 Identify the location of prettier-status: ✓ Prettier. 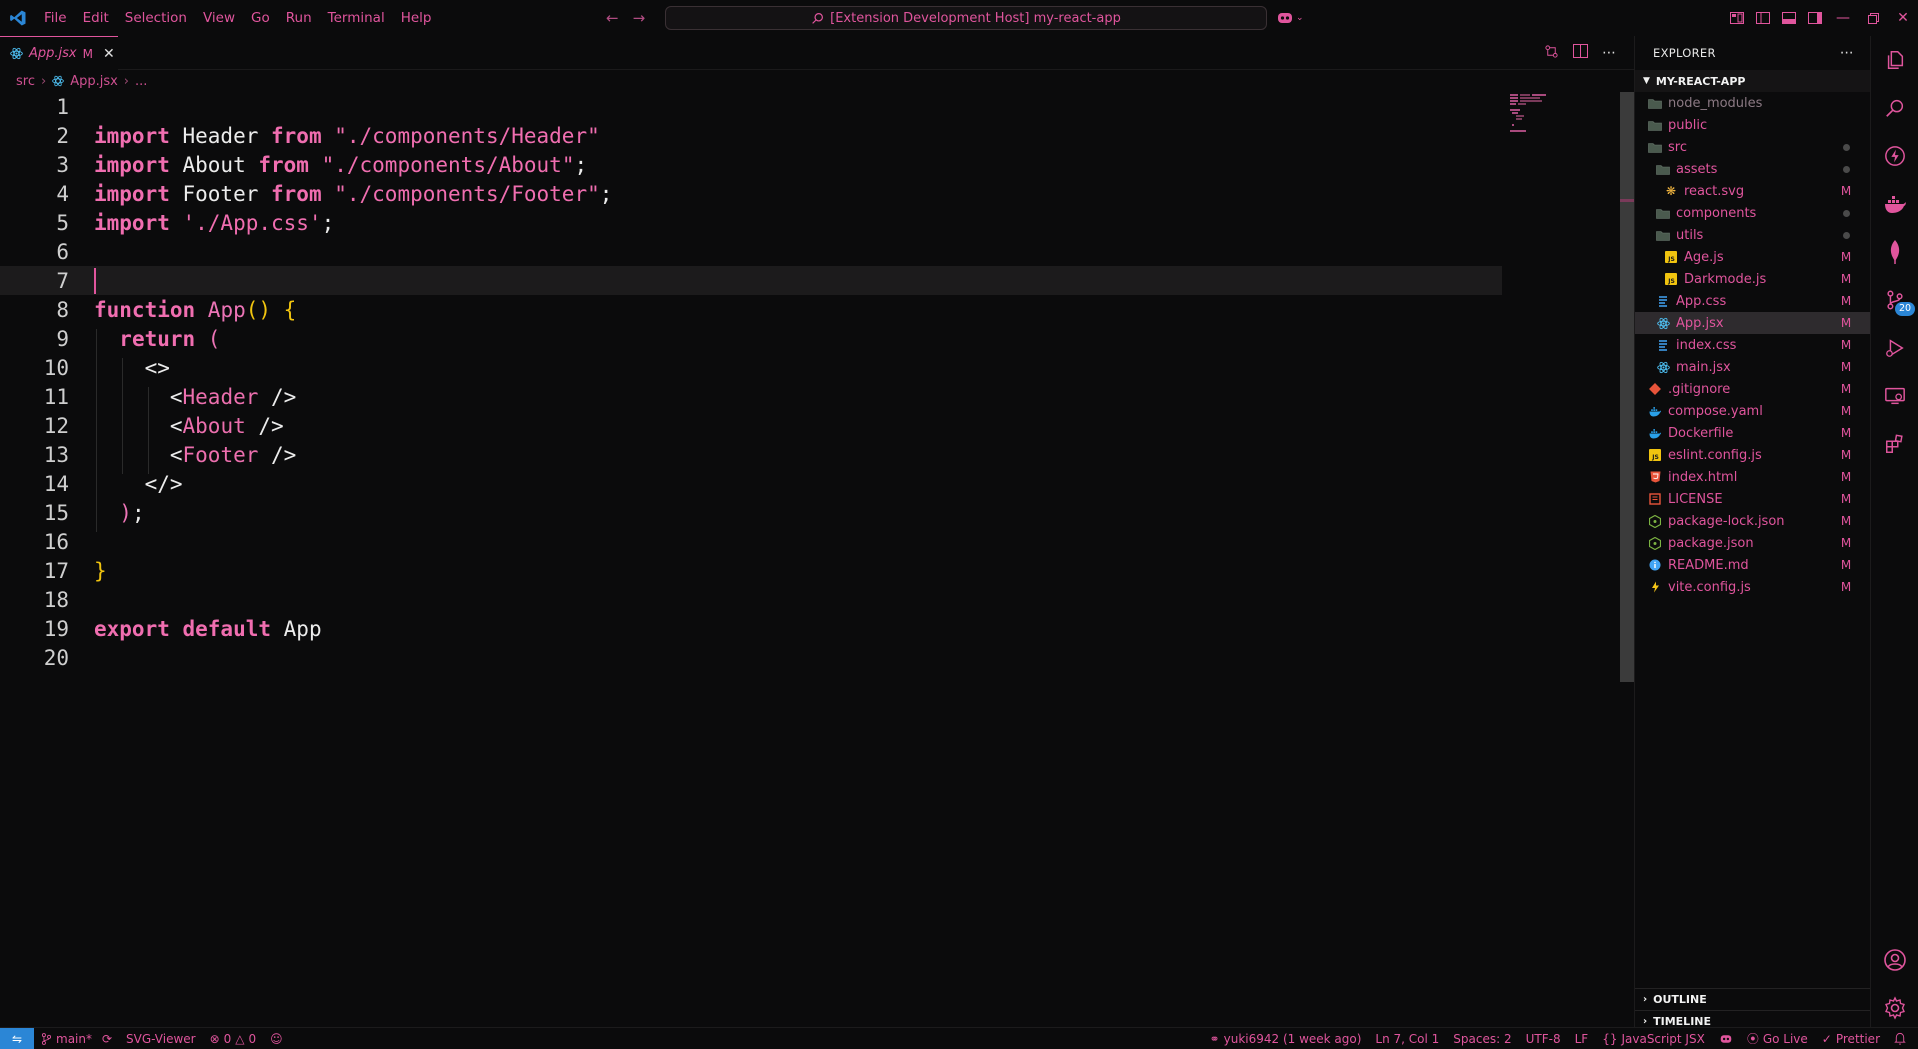
(1851, 1039).